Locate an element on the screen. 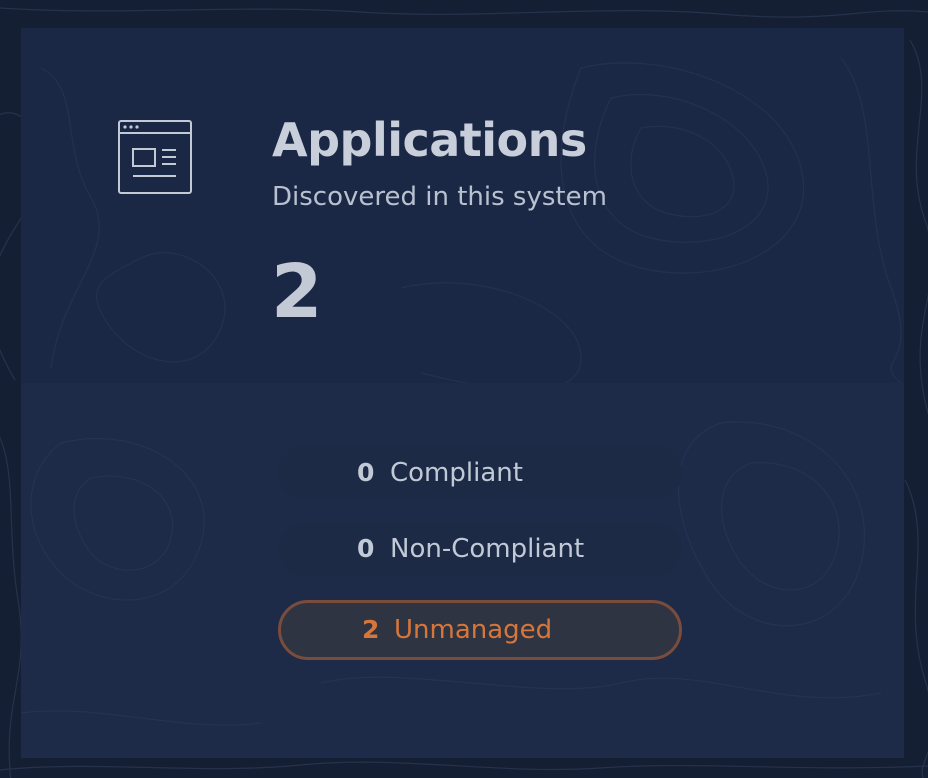  non-compliant-label: Non-Compliant is located at coordinates (487, 549).